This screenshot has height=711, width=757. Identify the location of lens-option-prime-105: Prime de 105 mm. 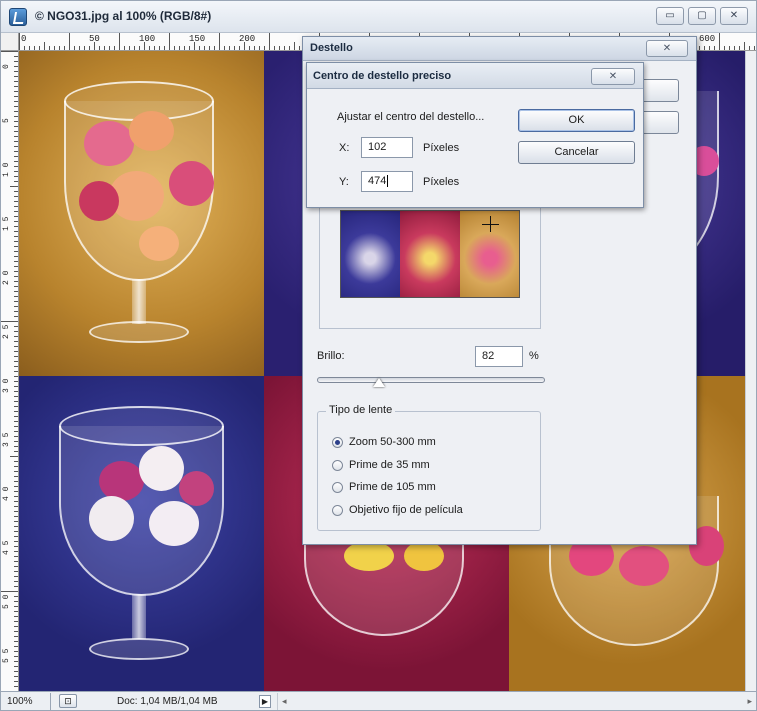
(384, 487).